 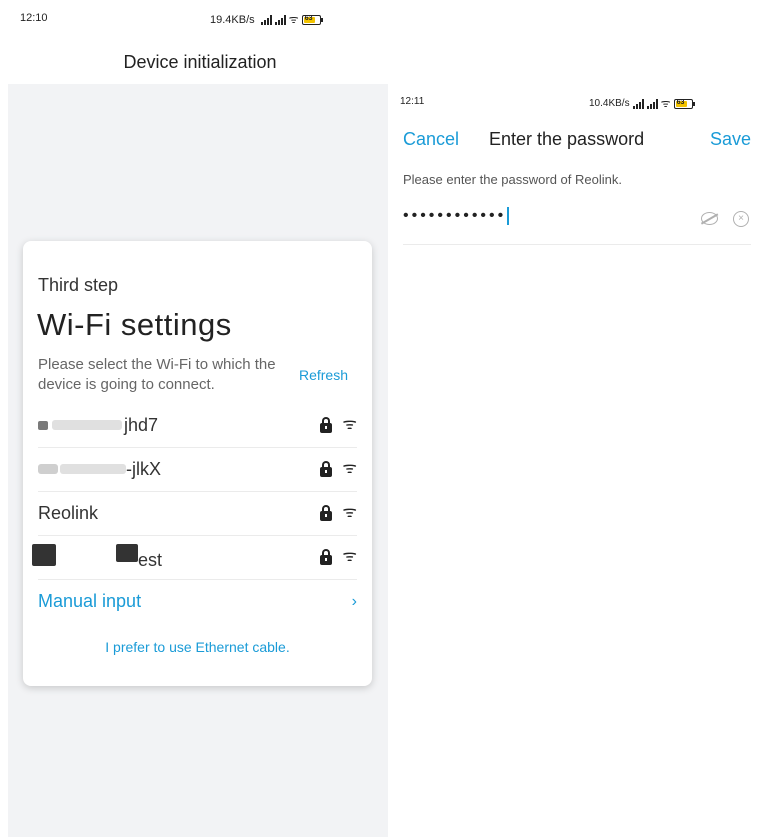 I want to click on status-indicators: 19.4KB/s ᯤ 63, so click(x=266, y=19).